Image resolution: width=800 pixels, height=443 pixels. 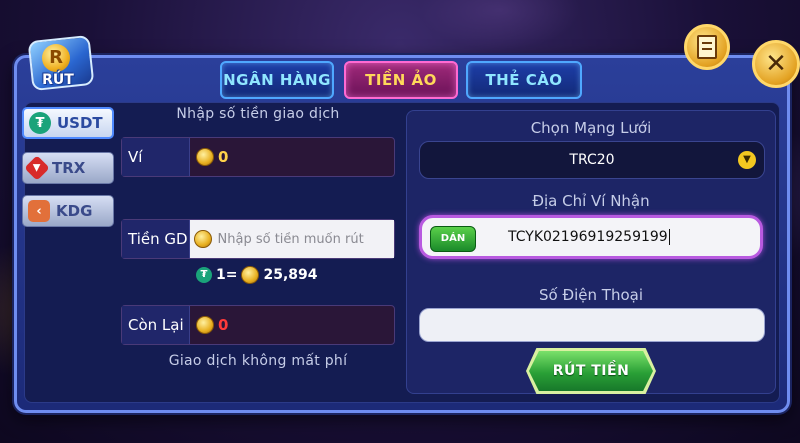 What do you see at coordinates (258, 157) in the screenshot?
I see `wallet-row: Ví 0` at bounding box center [258, 157].